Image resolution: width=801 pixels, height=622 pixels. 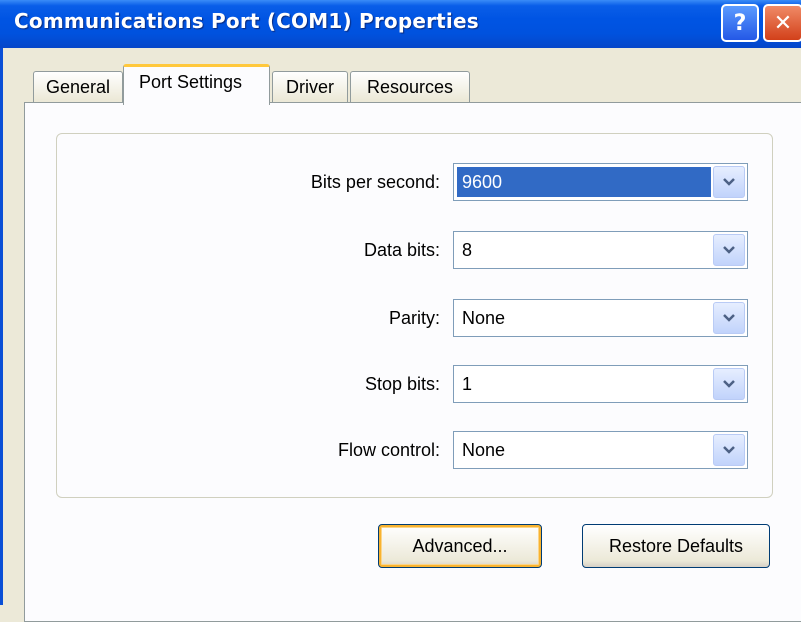 I want to click on parity-select: None, so click(x=600, y=318).